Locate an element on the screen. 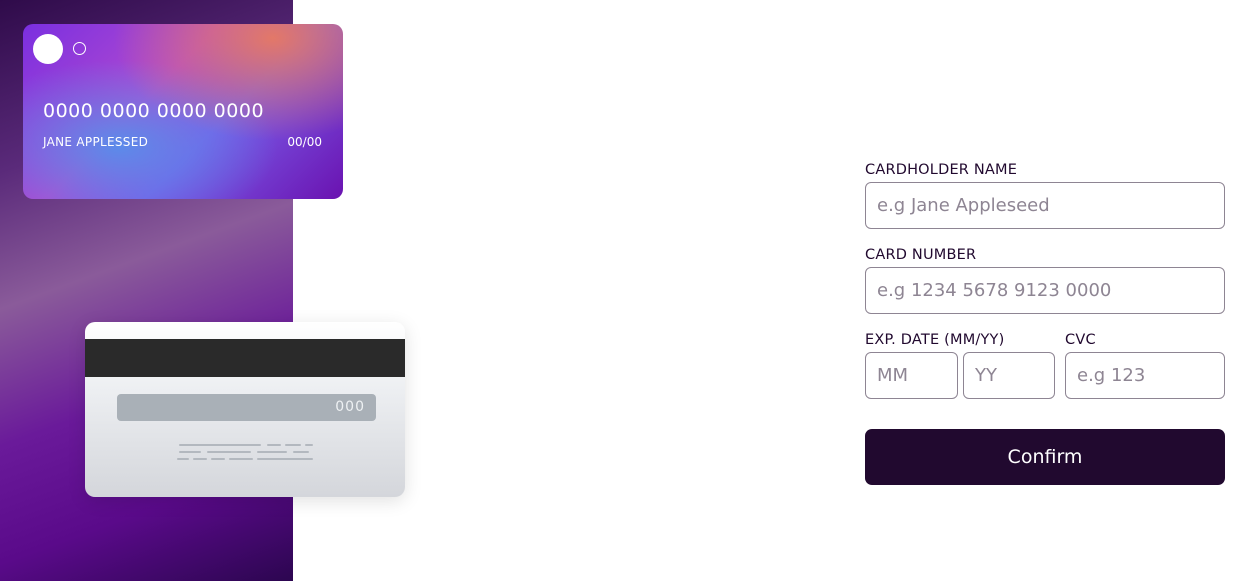 This screenshot has height=581, width=1245. card-back: 000 is located at coordinates (245, 409).